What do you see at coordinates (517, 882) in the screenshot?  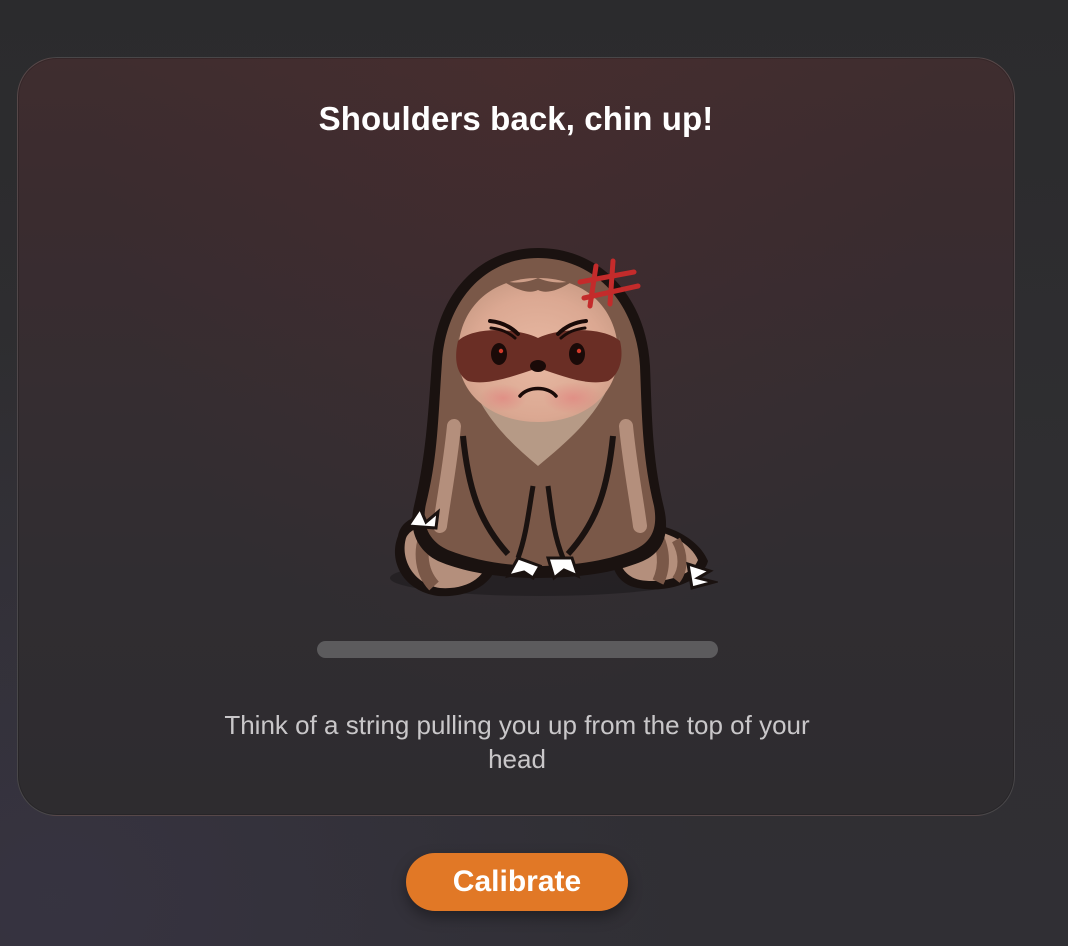 I see `calibrate-button: Calibrate` at bounding box center [517, 882].